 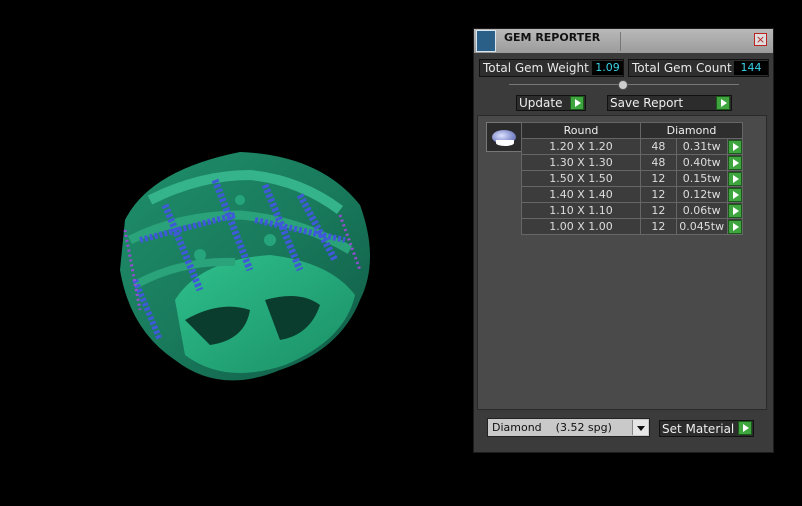 I want to click on table-row: 1.20 X 1.20 48 0.31tw, so click(x=632, y=146).